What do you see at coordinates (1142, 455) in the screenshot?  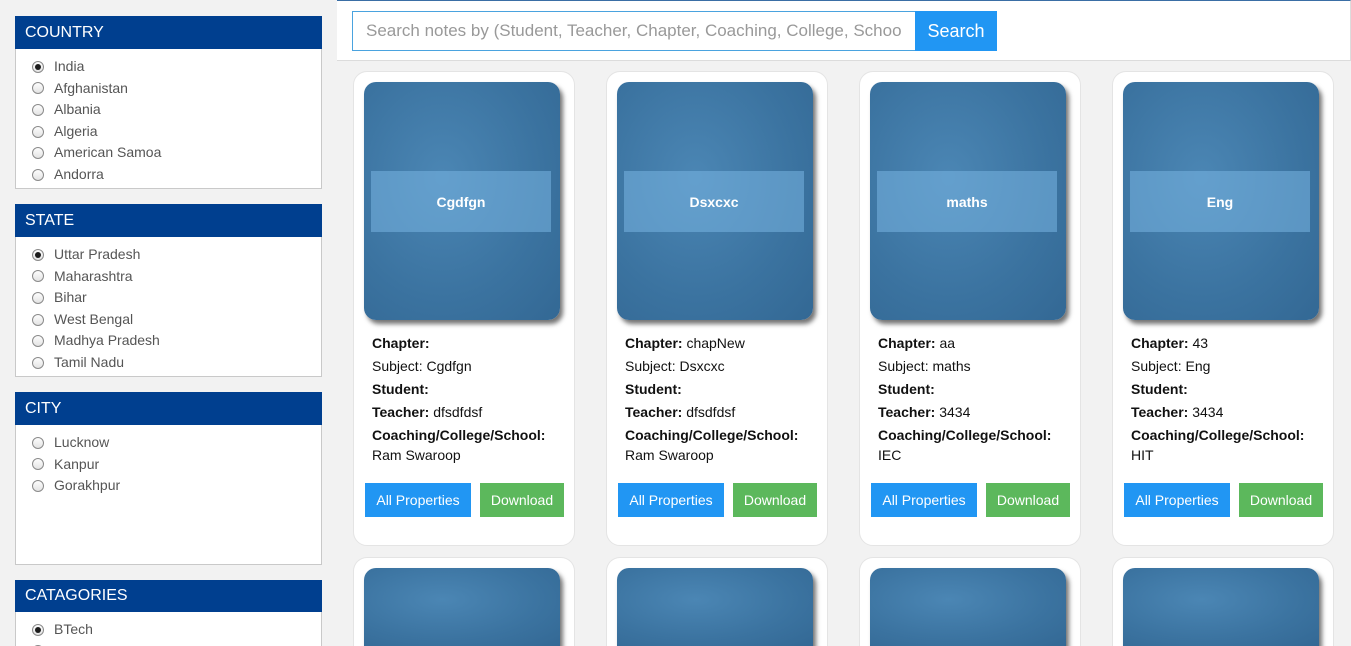 I see `coaching-value: HIT` at bounding box center [1142, 455].